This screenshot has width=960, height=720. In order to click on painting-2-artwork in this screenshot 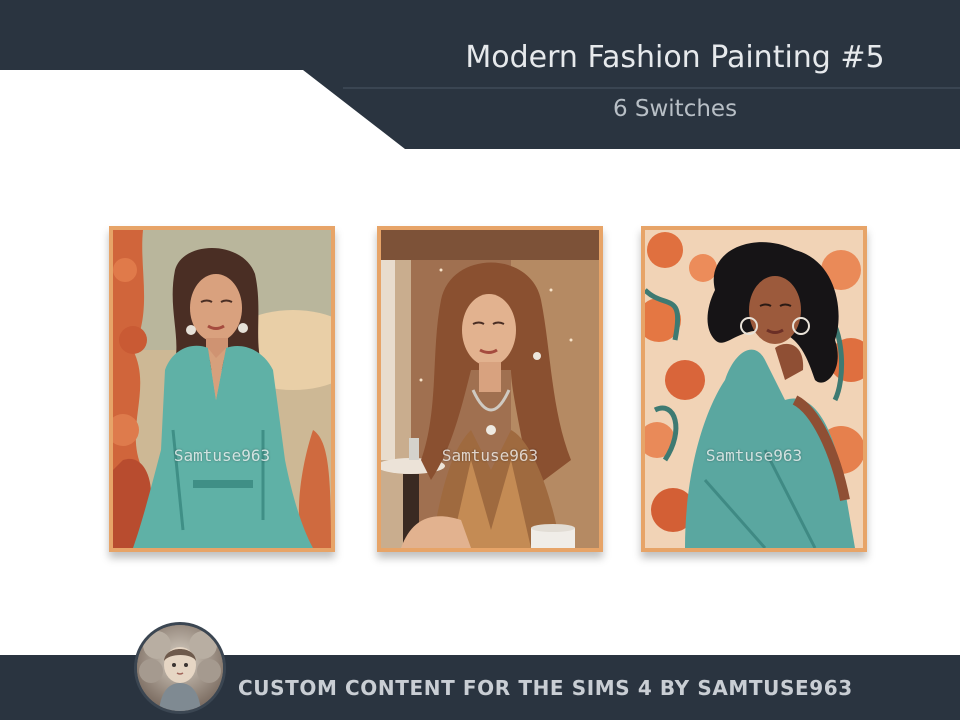, I will do `click(490, 389)`.